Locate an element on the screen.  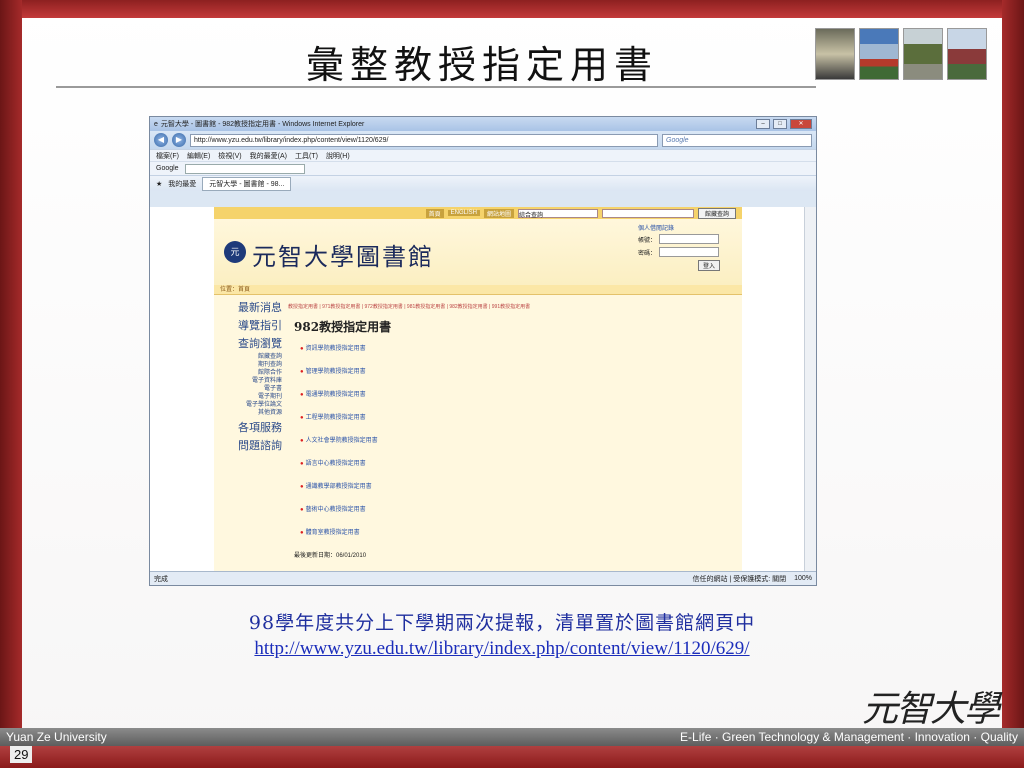
sidebar-item-guide: 導覽指引 is located at coordinates (250, 325).